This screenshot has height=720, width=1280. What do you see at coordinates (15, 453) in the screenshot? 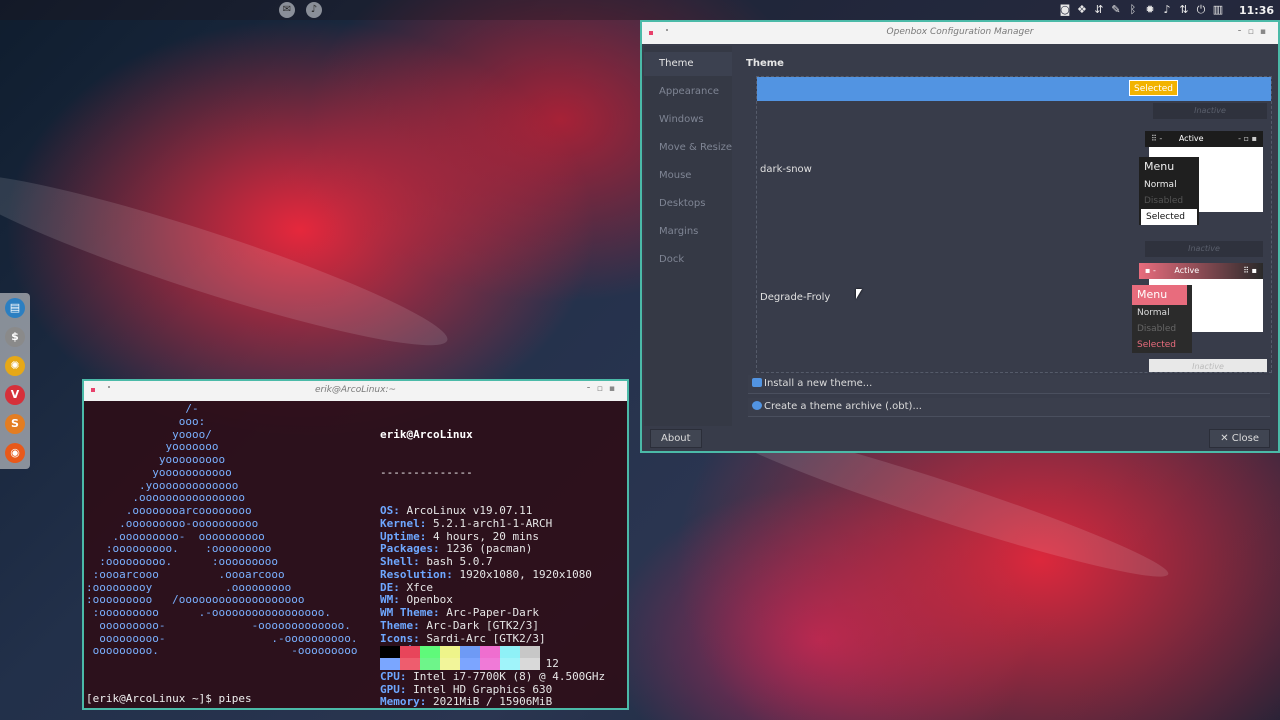
I see `firefox-dock-icon: ◉` at bounding box center [15, 453].